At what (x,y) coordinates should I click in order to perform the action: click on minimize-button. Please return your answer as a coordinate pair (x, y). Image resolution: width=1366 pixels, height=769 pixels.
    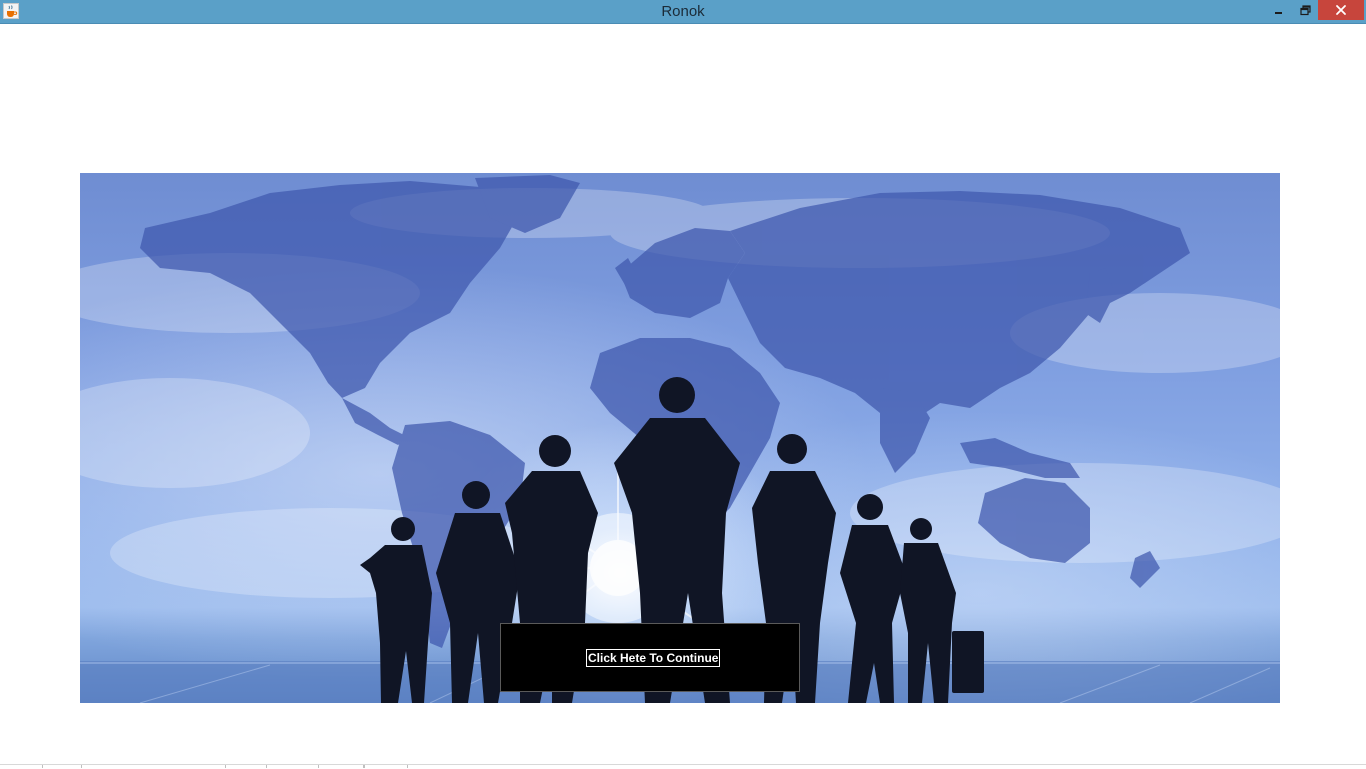
    Looking at the image, I should click on (1279, 10).